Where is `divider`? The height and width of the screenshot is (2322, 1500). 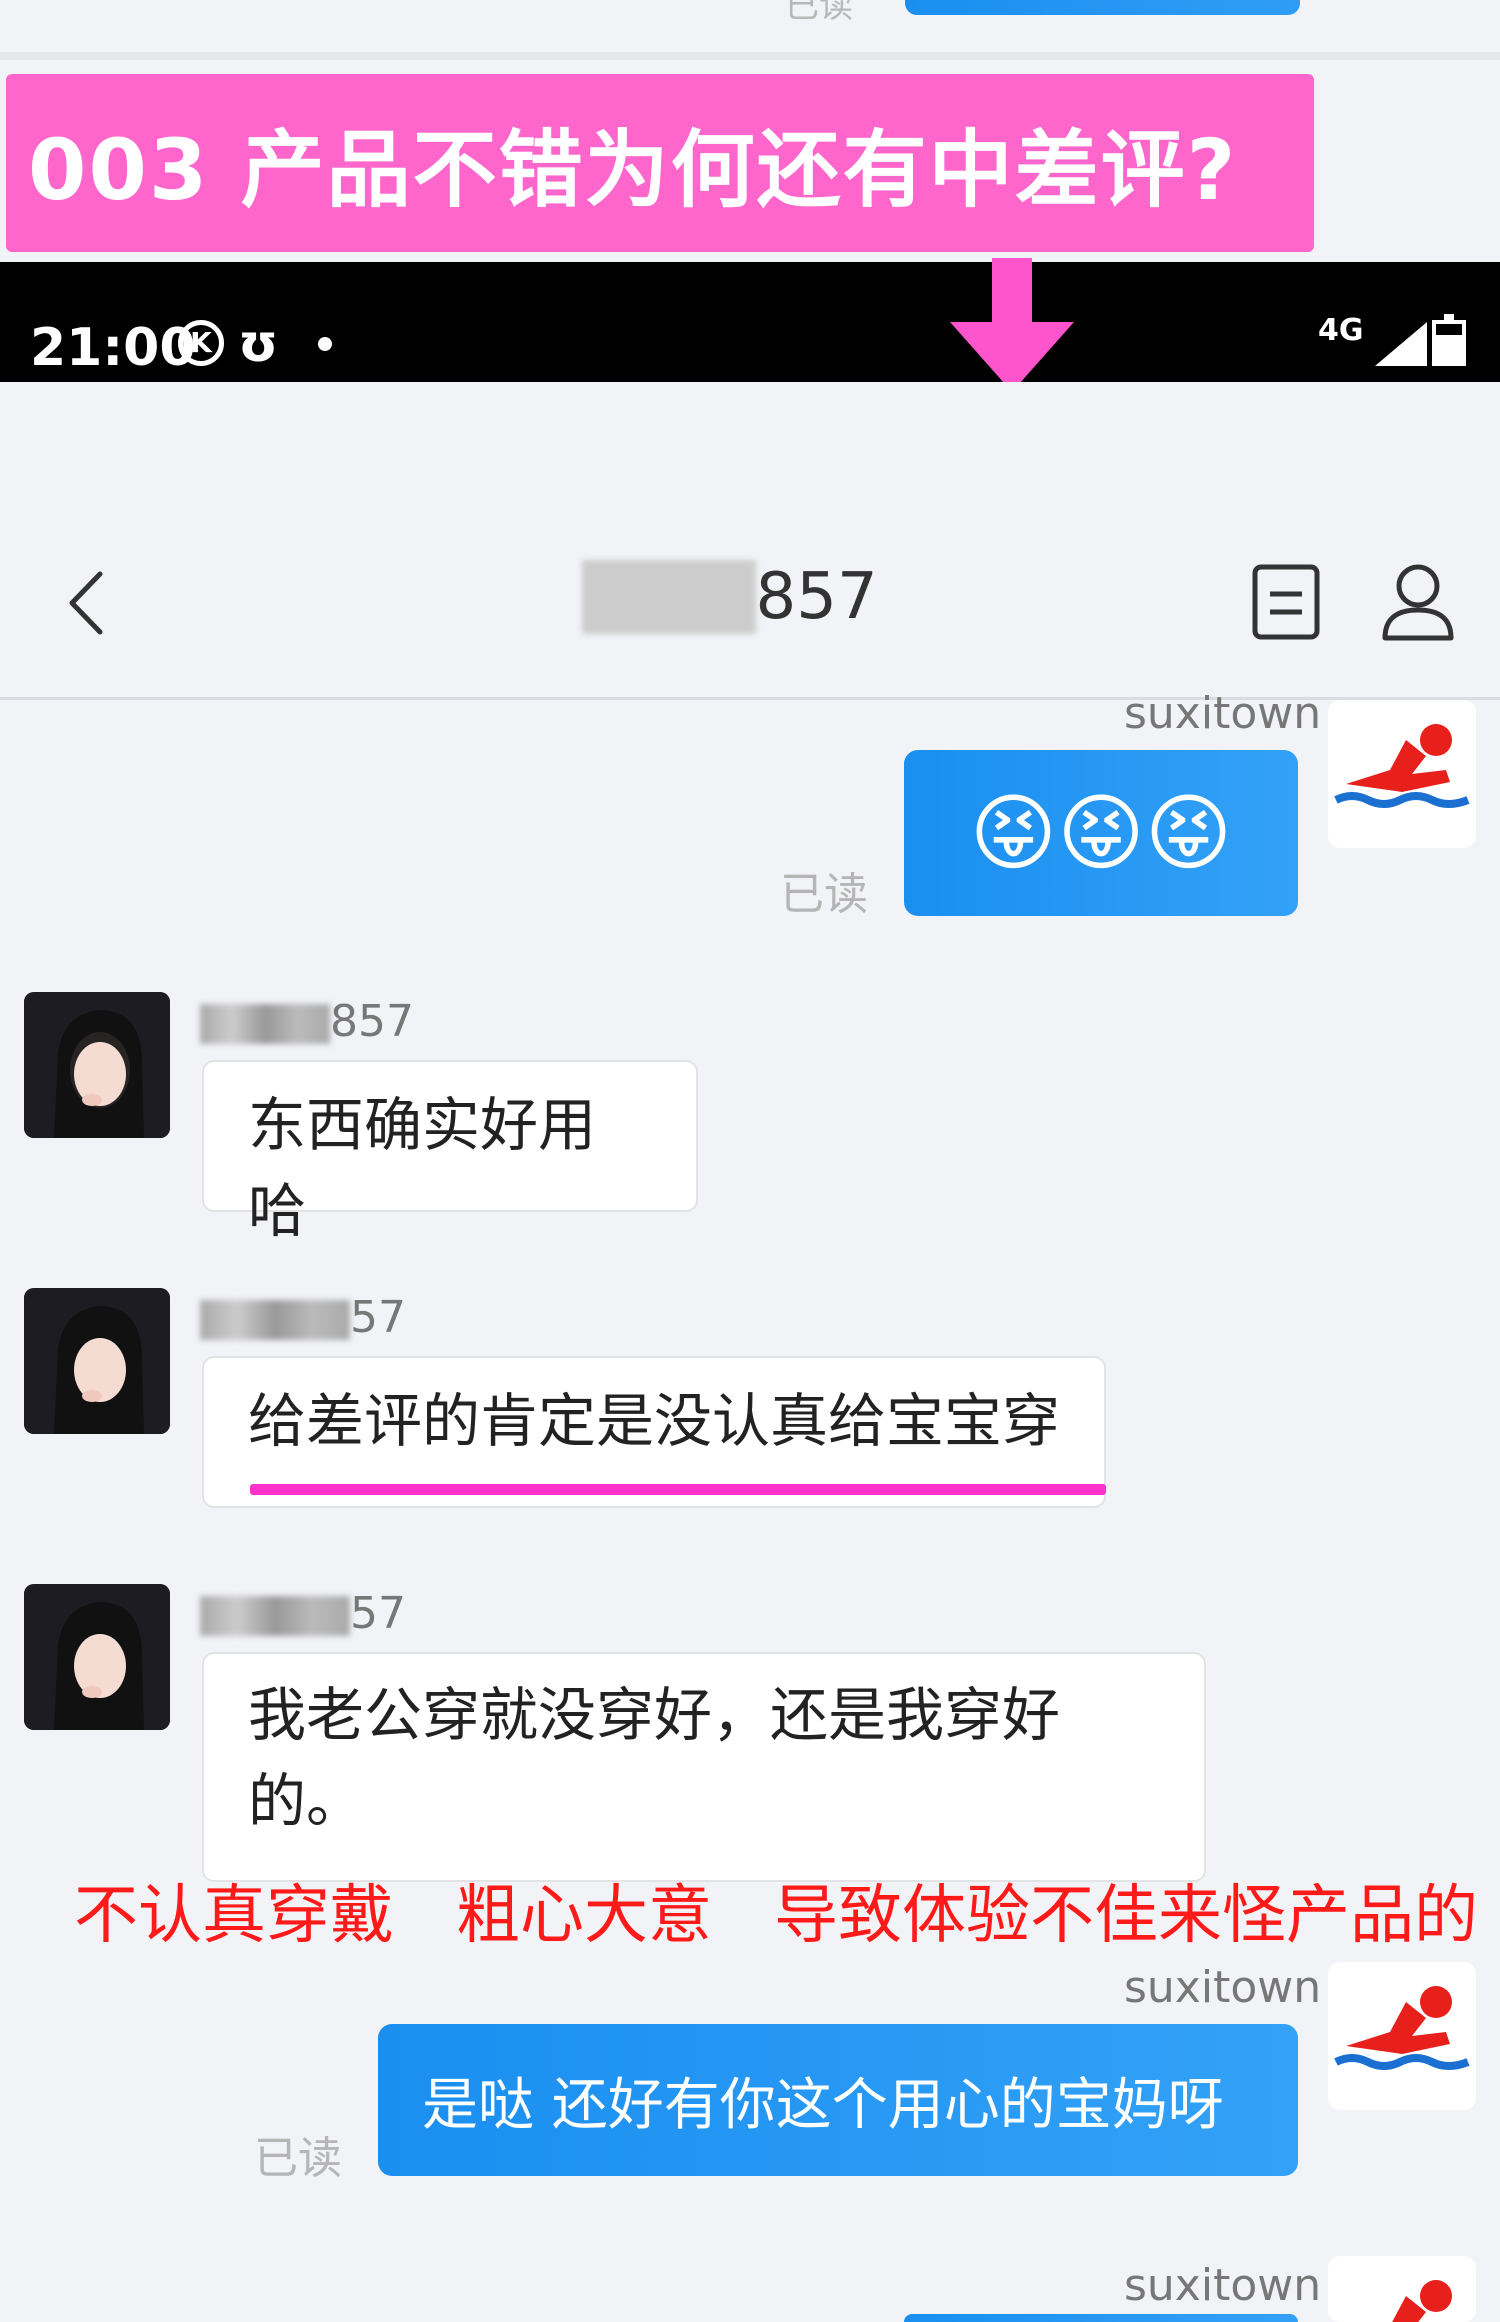
divider is located at coordinates (750, 56).